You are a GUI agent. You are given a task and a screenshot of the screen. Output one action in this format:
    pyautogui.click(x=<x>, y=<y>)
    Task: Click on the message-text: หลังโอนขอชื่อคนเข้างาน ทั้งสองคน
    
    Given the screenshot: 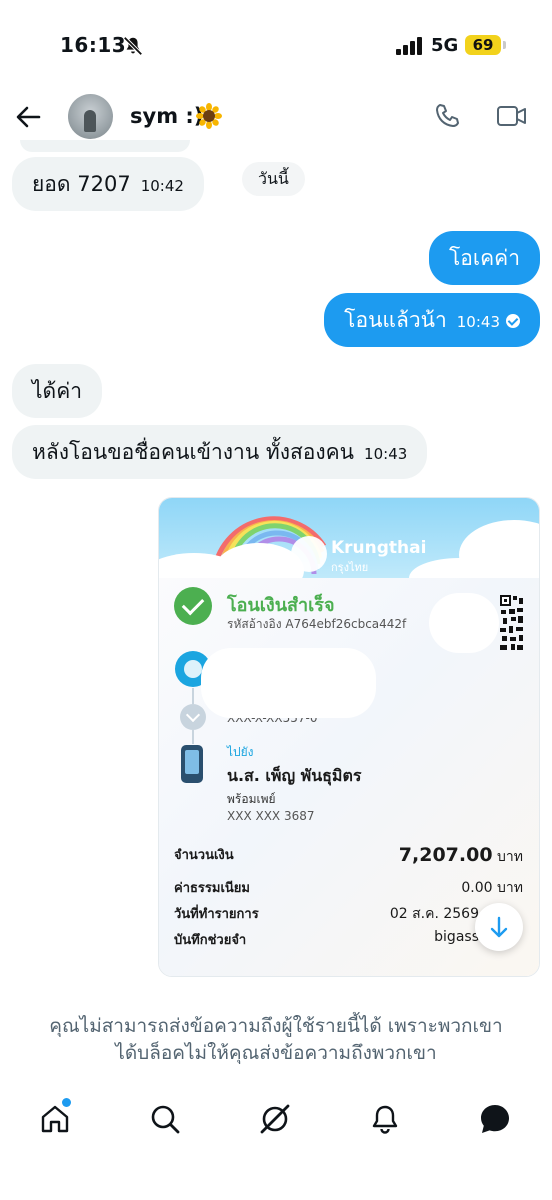 What is the action you would take?
    pyautogui.click(x=193, y=452)
    